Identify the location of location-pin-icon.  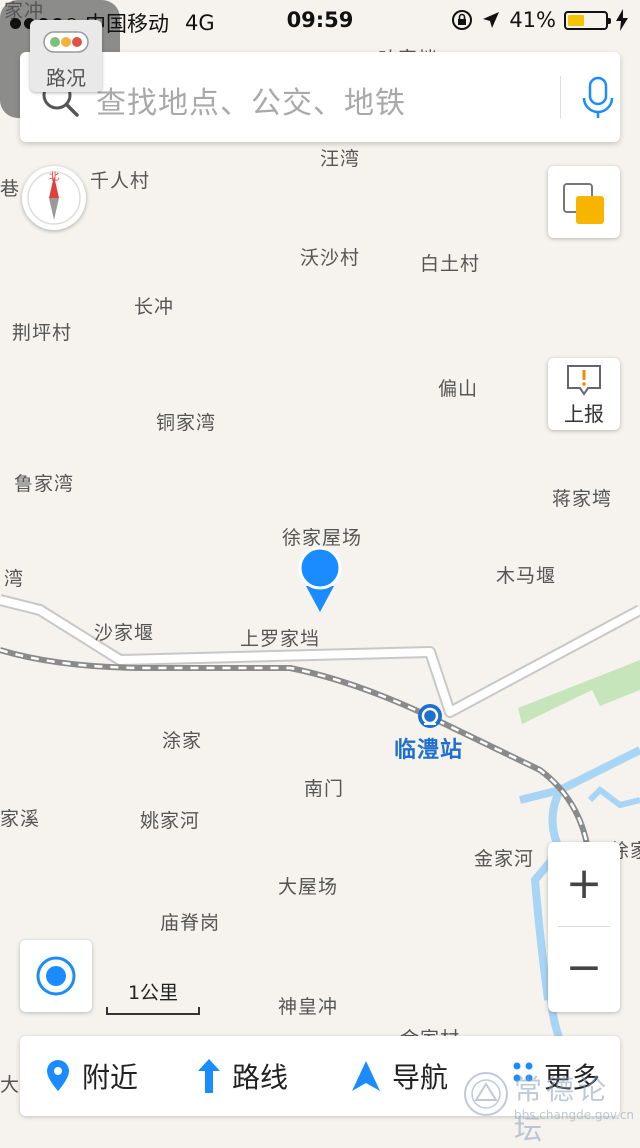
(320, 579).